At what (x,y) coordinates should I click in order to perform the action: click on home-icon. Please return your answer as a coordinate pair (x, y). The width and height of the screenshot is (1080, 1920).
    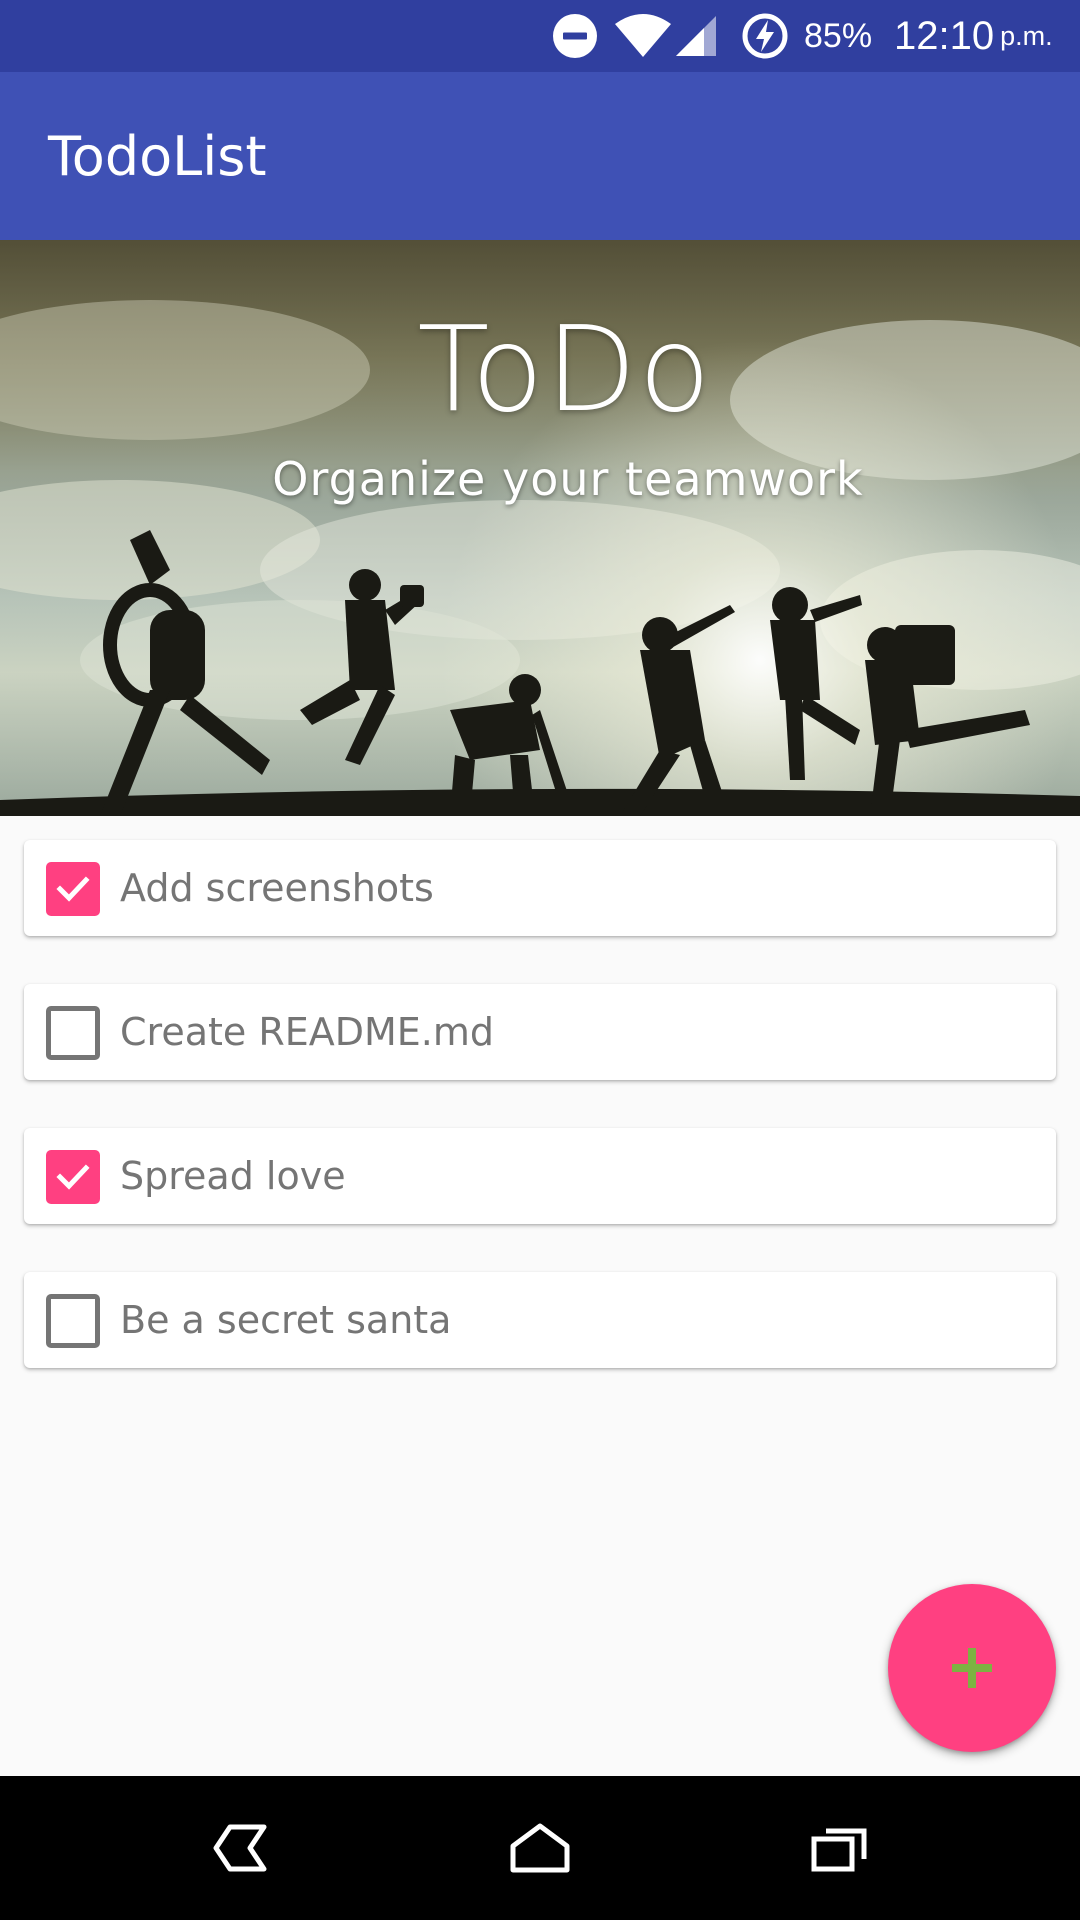
    Looking at the image, I should click on (540, 1848).